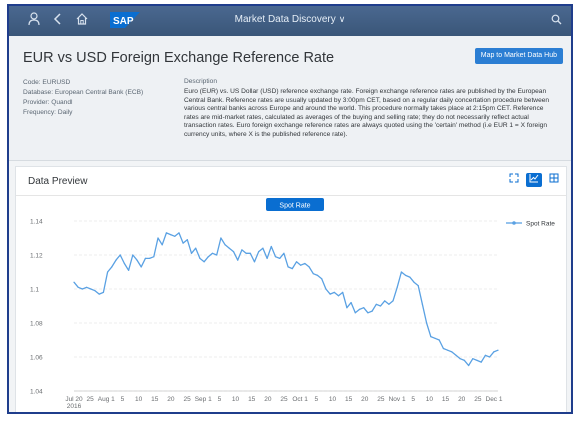 This screenshot has width=580, height=421. Describe the element at coordinates (518, 56) in the screenshot. I see `map-to-market-data-hub-button: Map to Market Data Hub` at that location.